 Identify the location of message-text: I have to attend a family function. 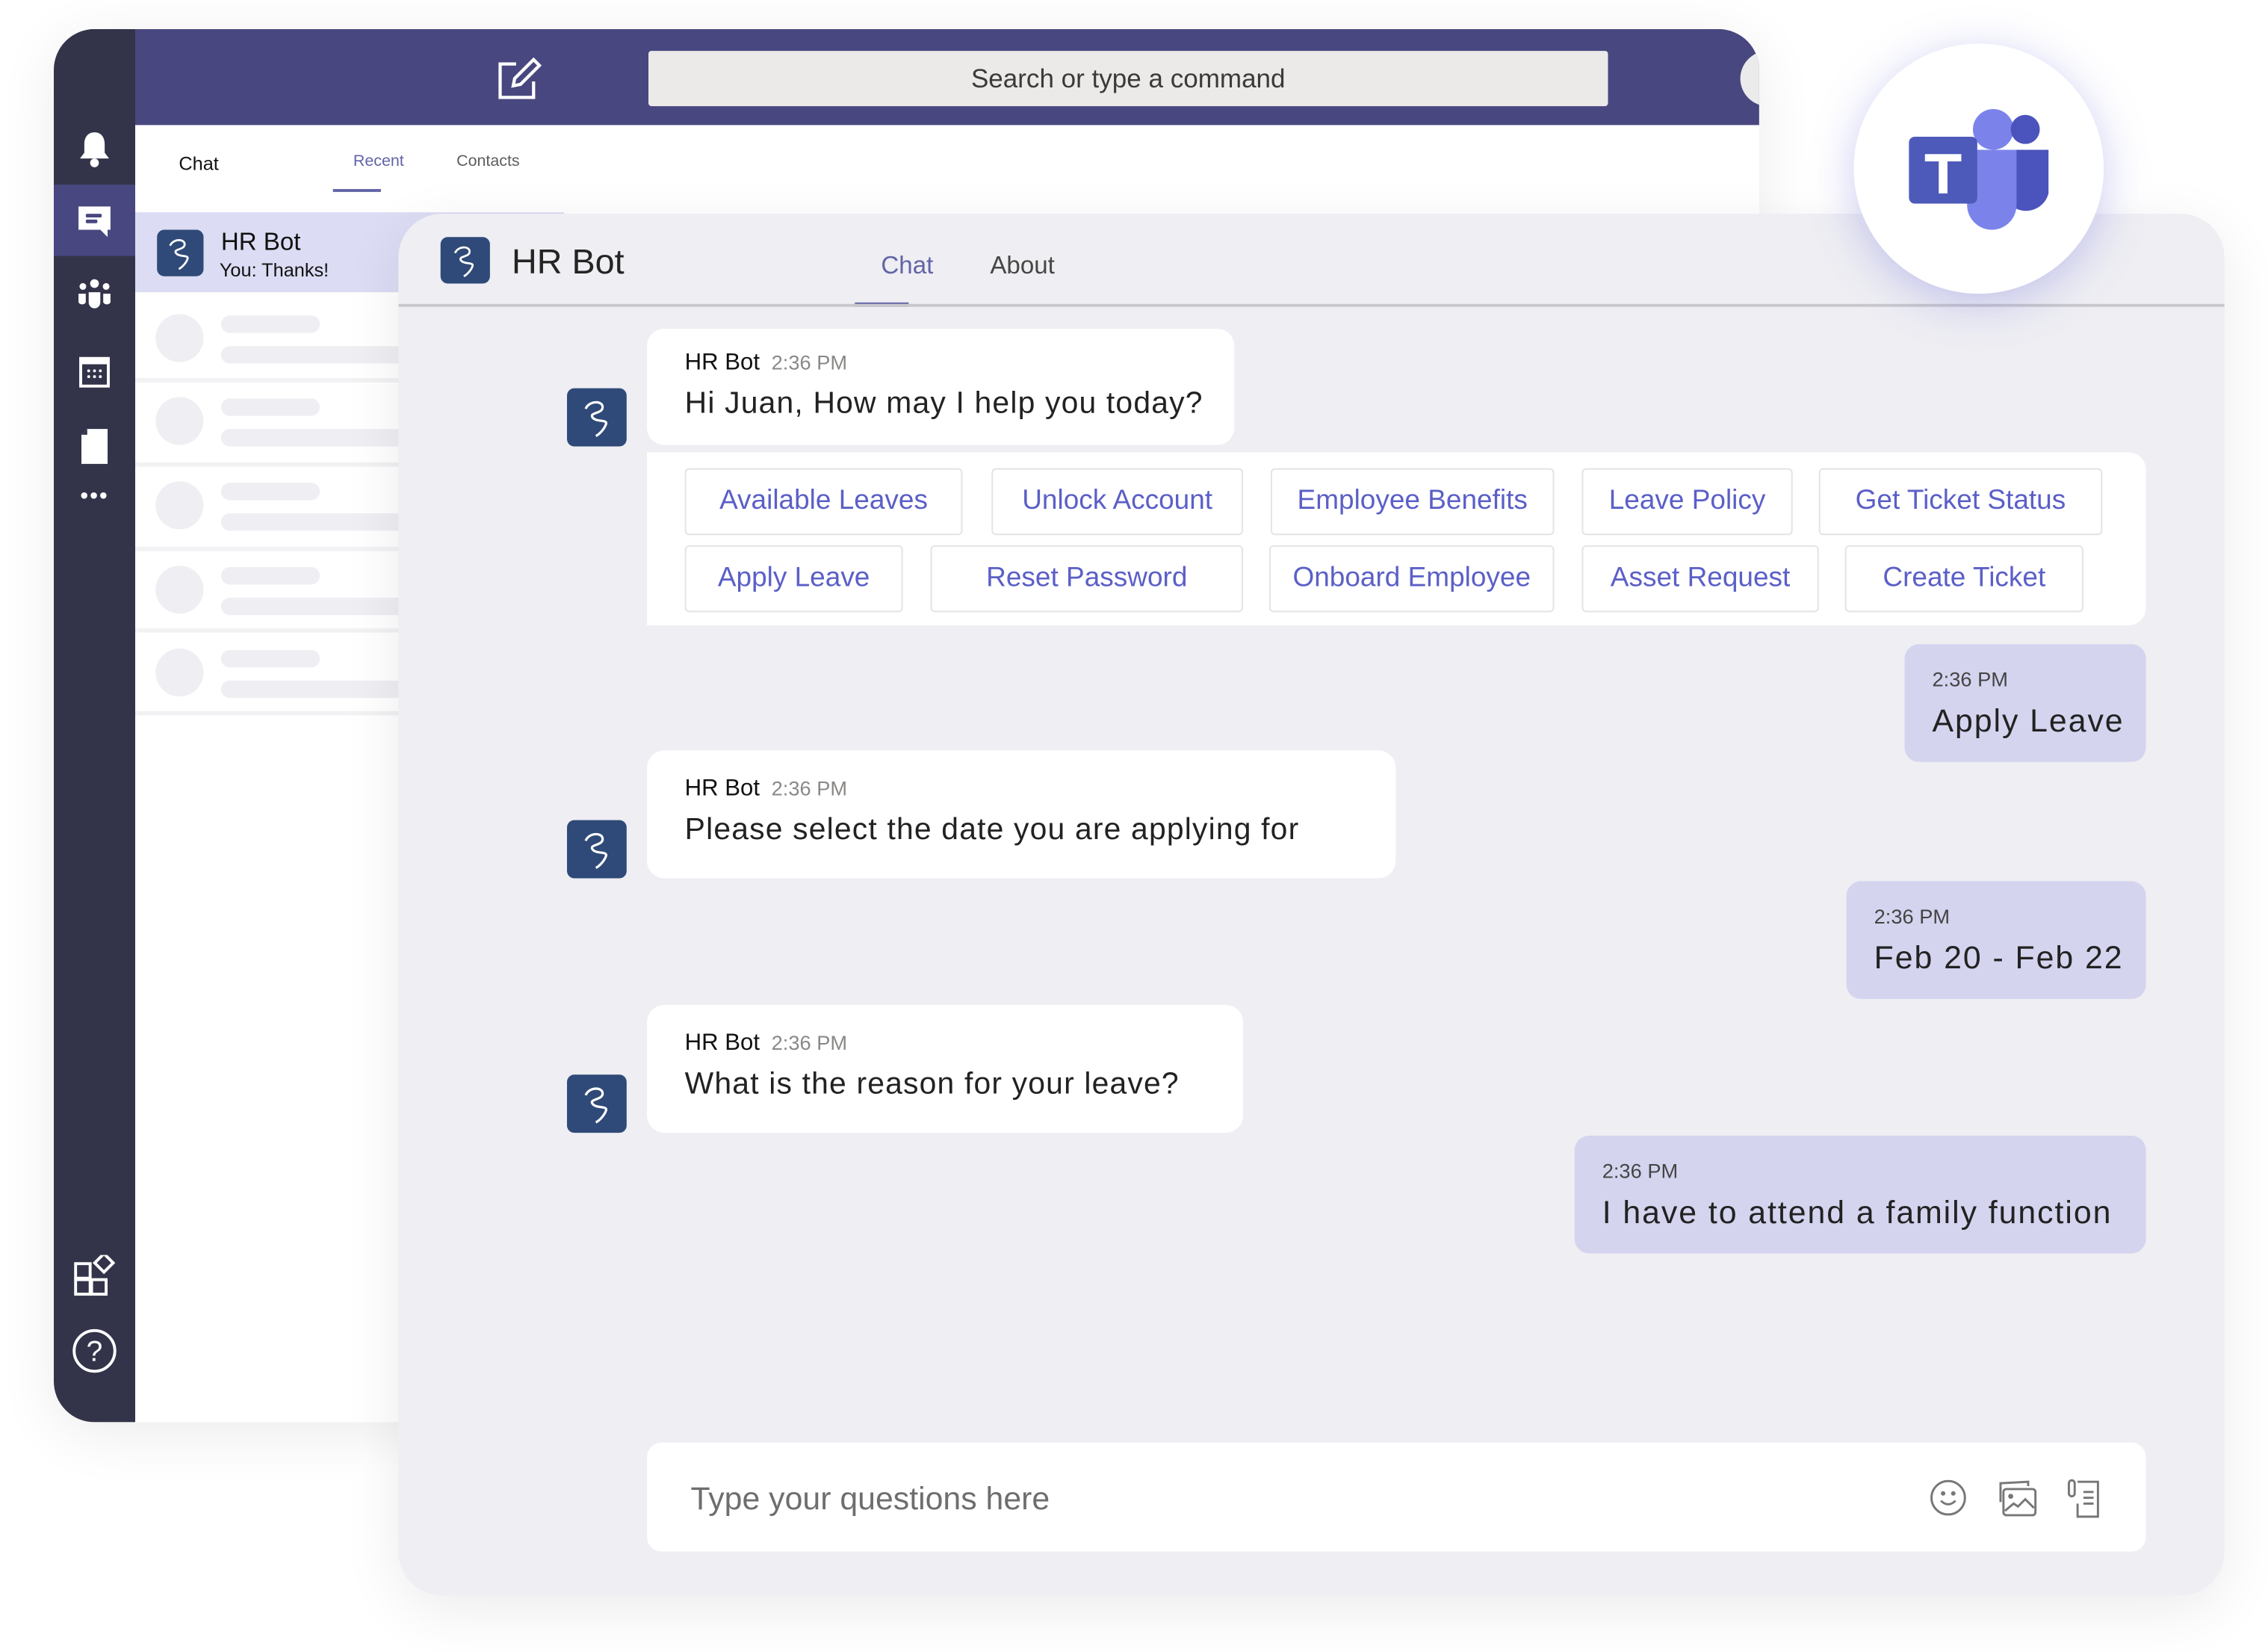
(1857, 1212).